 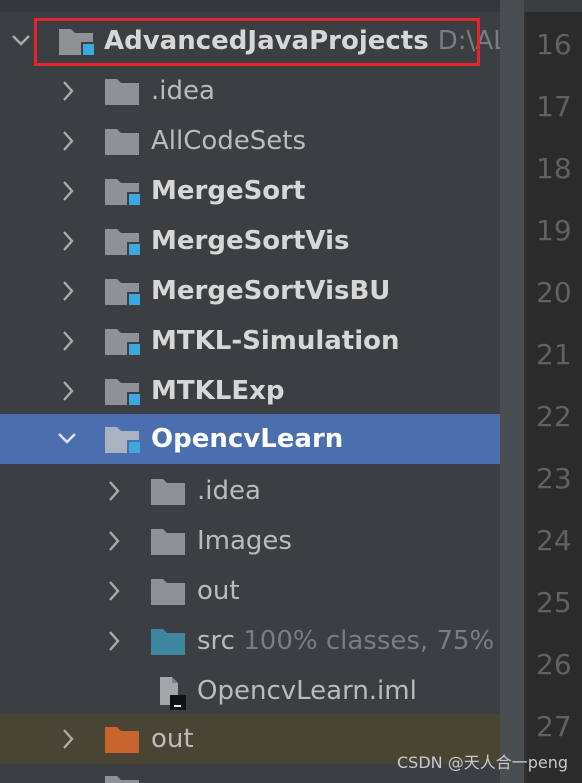 What do you see at coordinates (554, 664) in the screenshot?
I see `line-number: 26` at bounding box center [554, 664].